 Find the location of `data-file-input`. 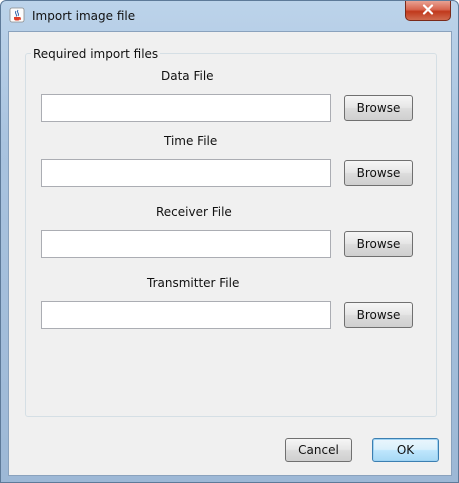

data-file-input is located at coordinates (186, 108).